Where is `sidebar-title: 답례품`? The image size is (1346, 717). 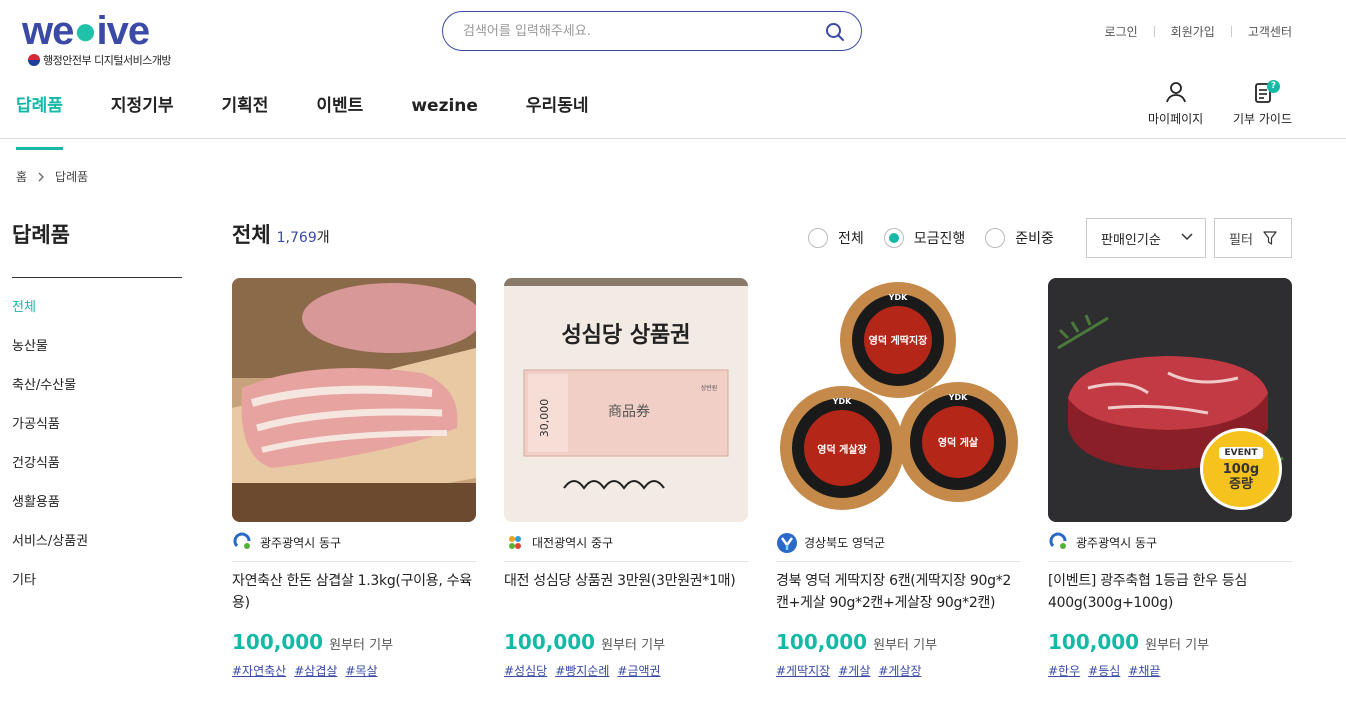
sidebar-title: 답례품 is located at coordinates (41, 235).